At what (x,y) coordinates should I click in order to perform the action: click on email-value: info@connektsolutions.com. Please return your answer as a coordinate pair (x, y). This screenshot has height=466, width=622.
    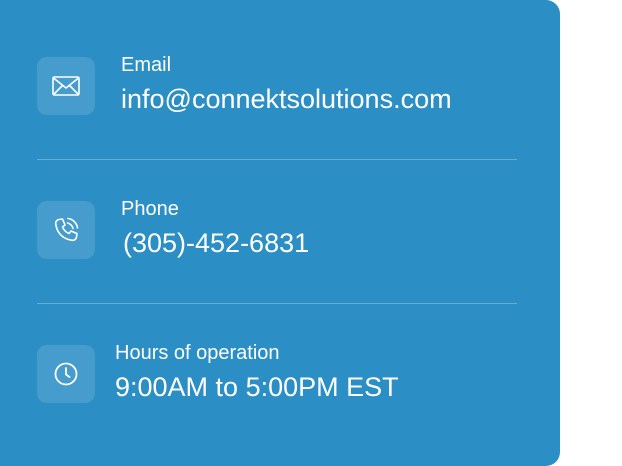
    Looking at the image, I should click on (286, 99).